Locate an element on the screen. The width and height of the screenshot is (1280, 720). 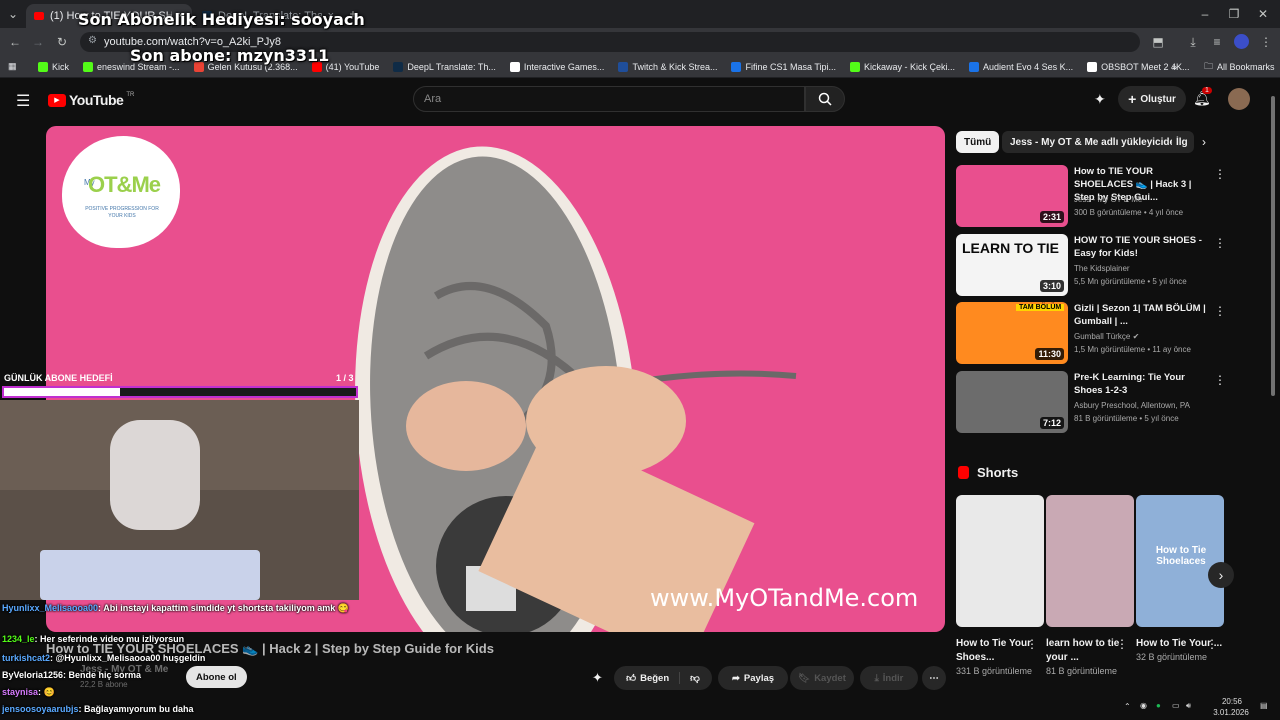
dislike-button: 👎︎ is located at coordinates (692, 678).